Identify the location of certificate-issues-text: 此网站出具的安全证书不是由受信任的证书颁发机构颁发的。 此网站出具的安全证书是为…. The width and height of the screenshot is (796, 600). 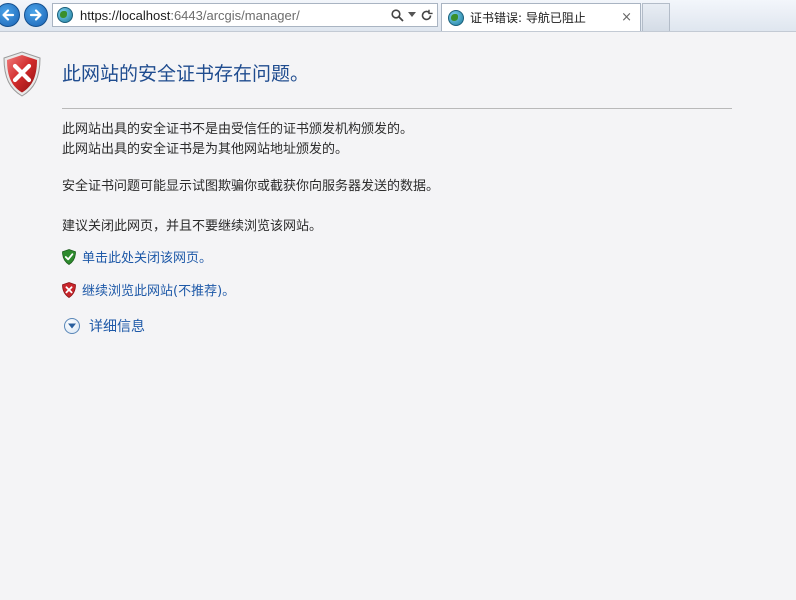
(237, 140).